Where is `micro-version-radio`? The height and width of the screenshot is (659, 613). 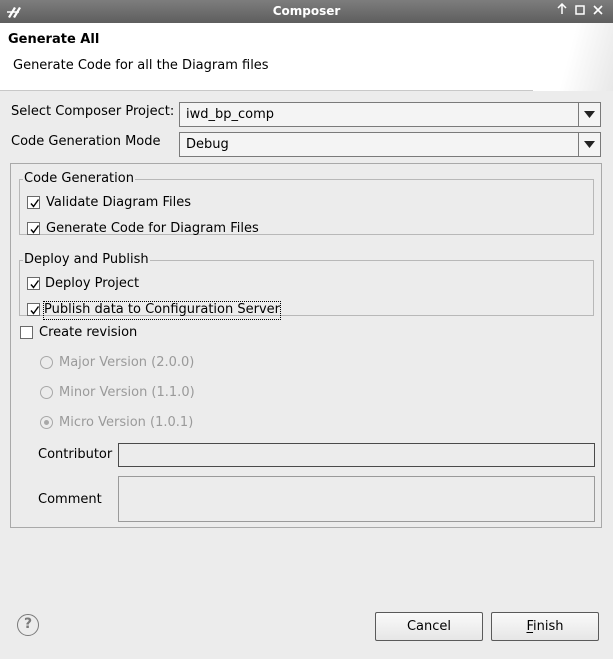 micro-version-radio is located at coordinates (46, 422).